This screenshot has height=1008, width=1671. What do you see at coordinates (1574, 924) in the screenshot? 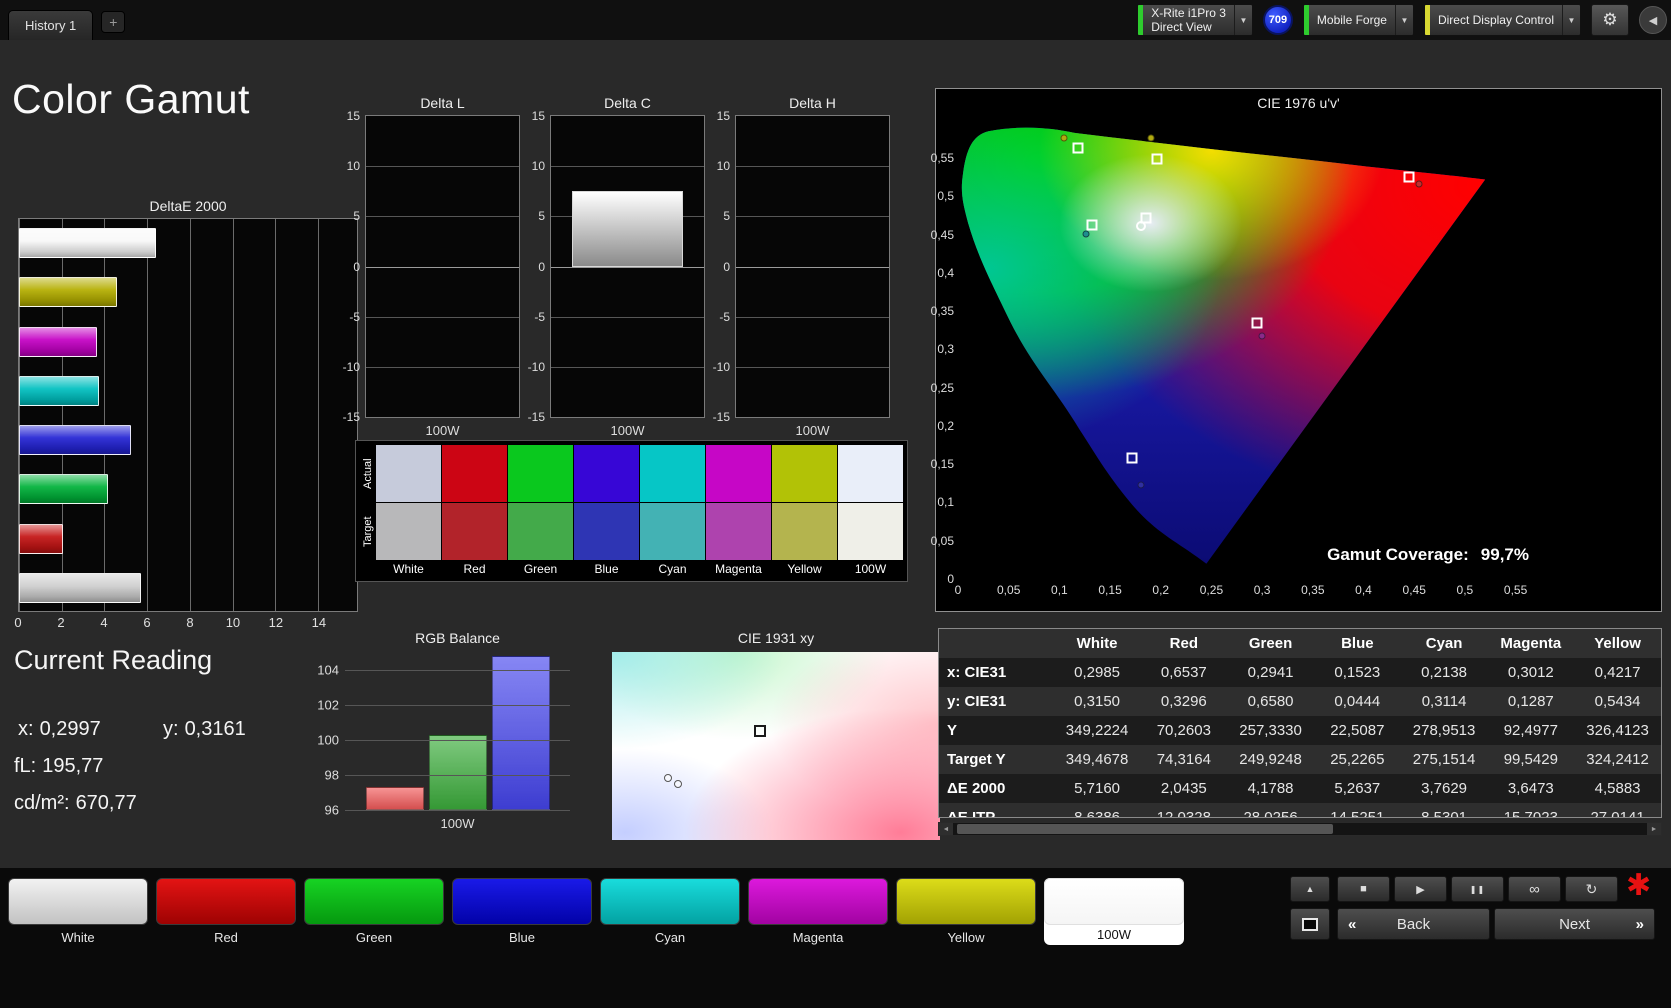
I see `next-button: Next »` at bounding box center [1574, 924].